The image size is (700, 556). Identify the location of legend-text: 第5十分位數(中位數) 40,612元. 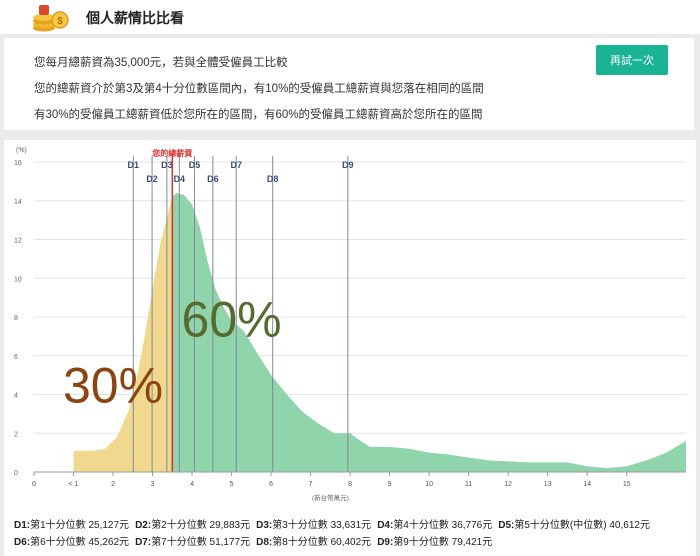
(582, 525).